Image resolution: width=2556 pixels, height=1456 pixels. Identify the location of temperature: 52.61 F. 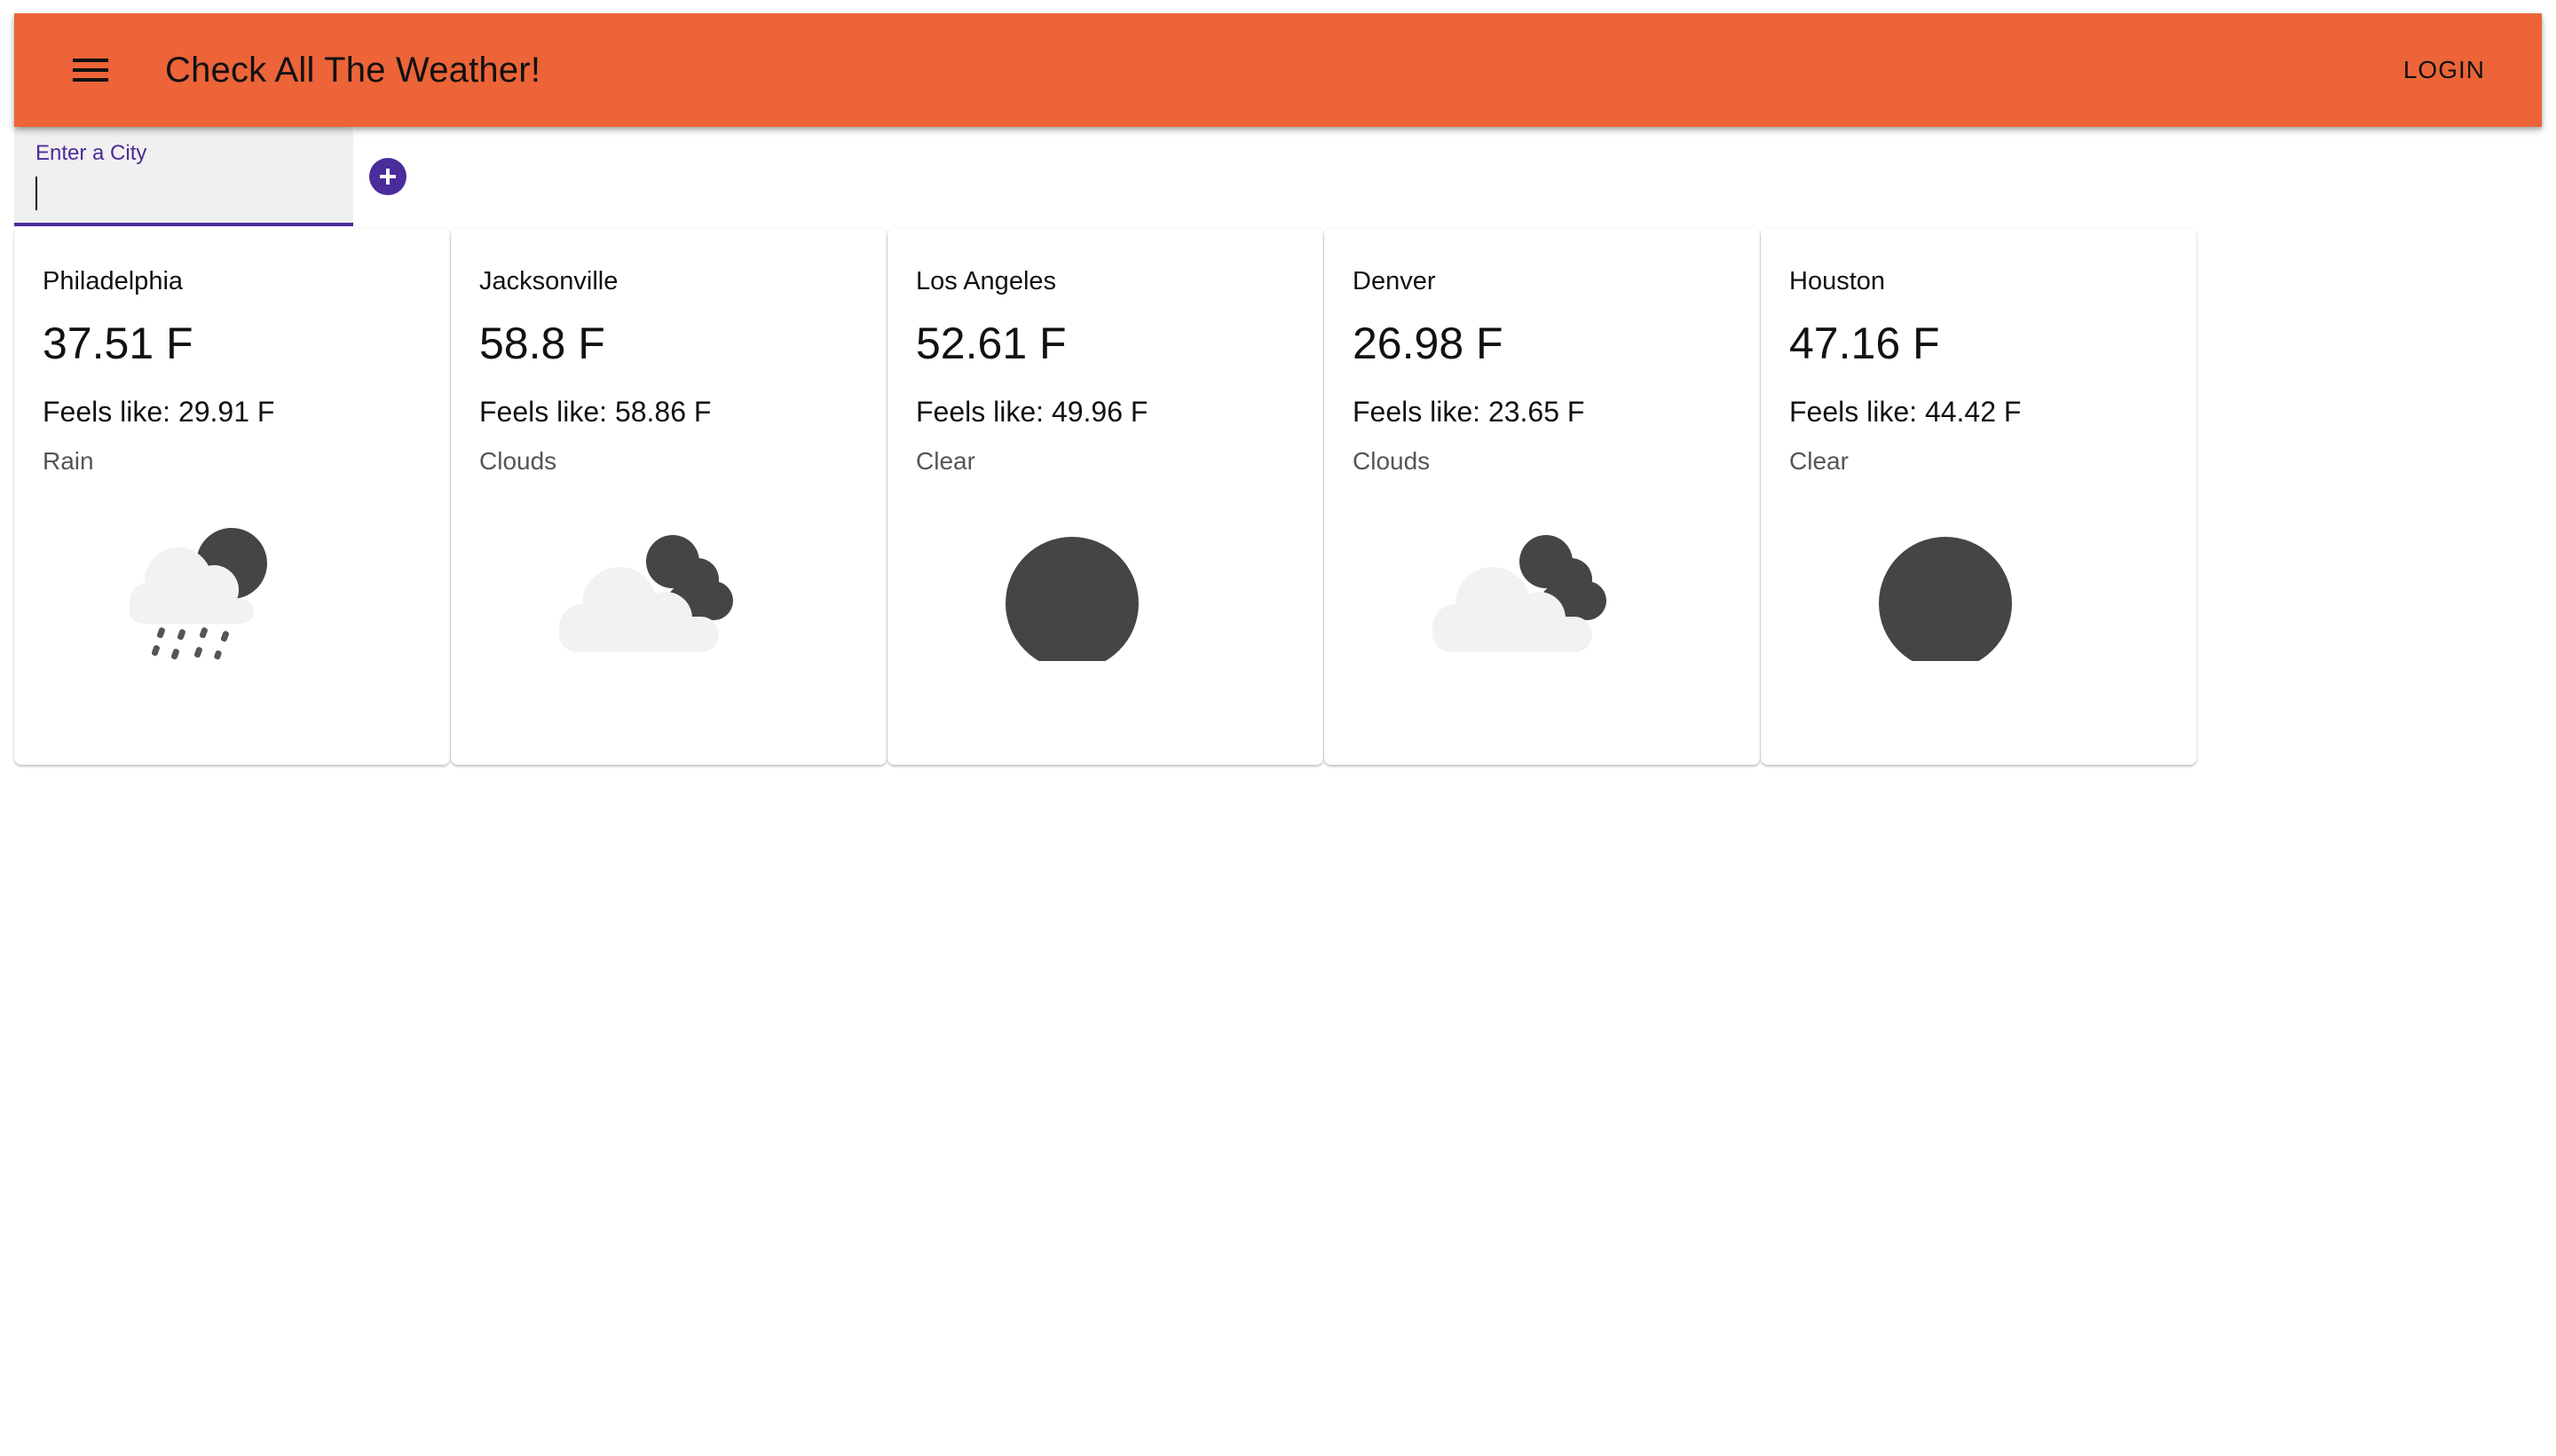
(992, 343).